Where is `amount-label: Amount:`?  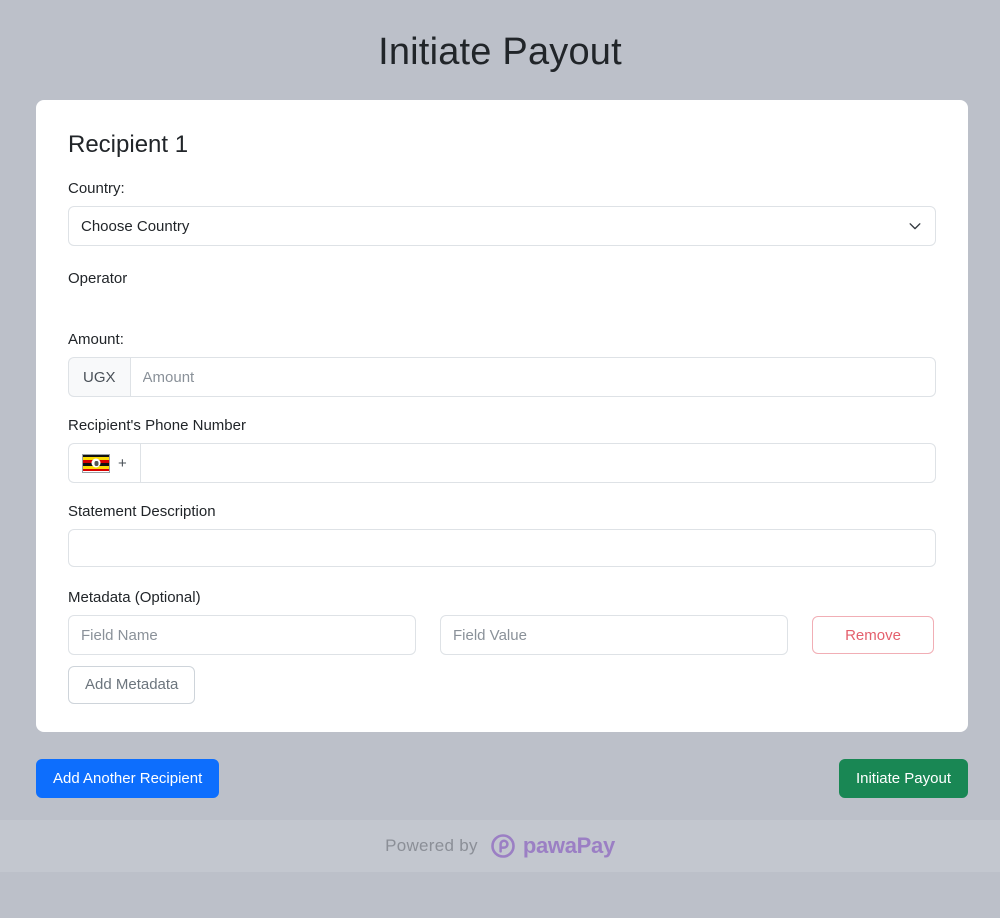
amount-label: Amount: is located at coordinates (96, 339).